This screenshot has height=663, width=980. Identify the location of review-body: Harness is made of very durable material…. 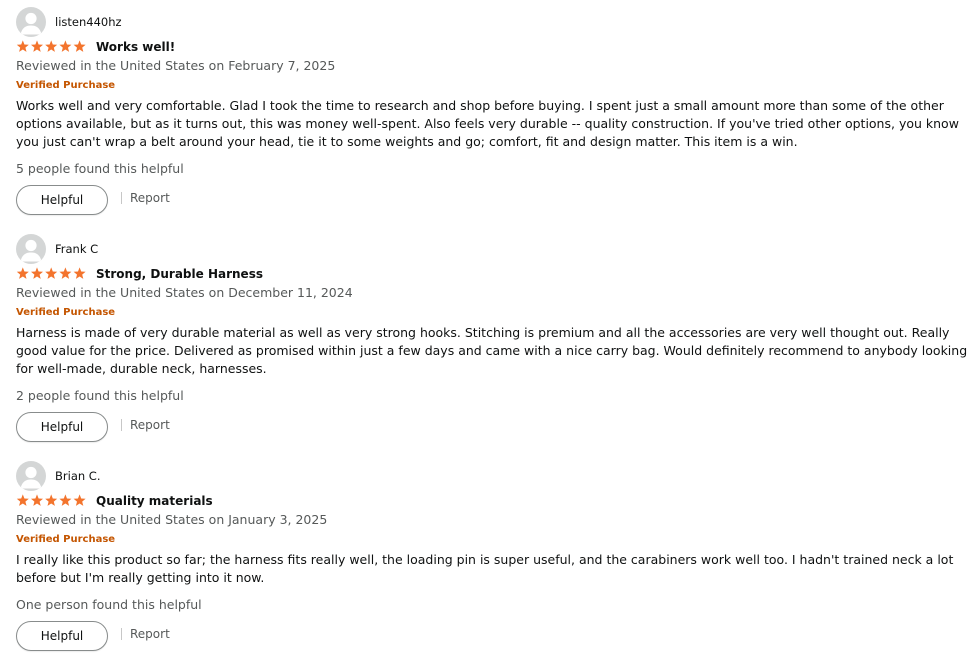
(492, 350).